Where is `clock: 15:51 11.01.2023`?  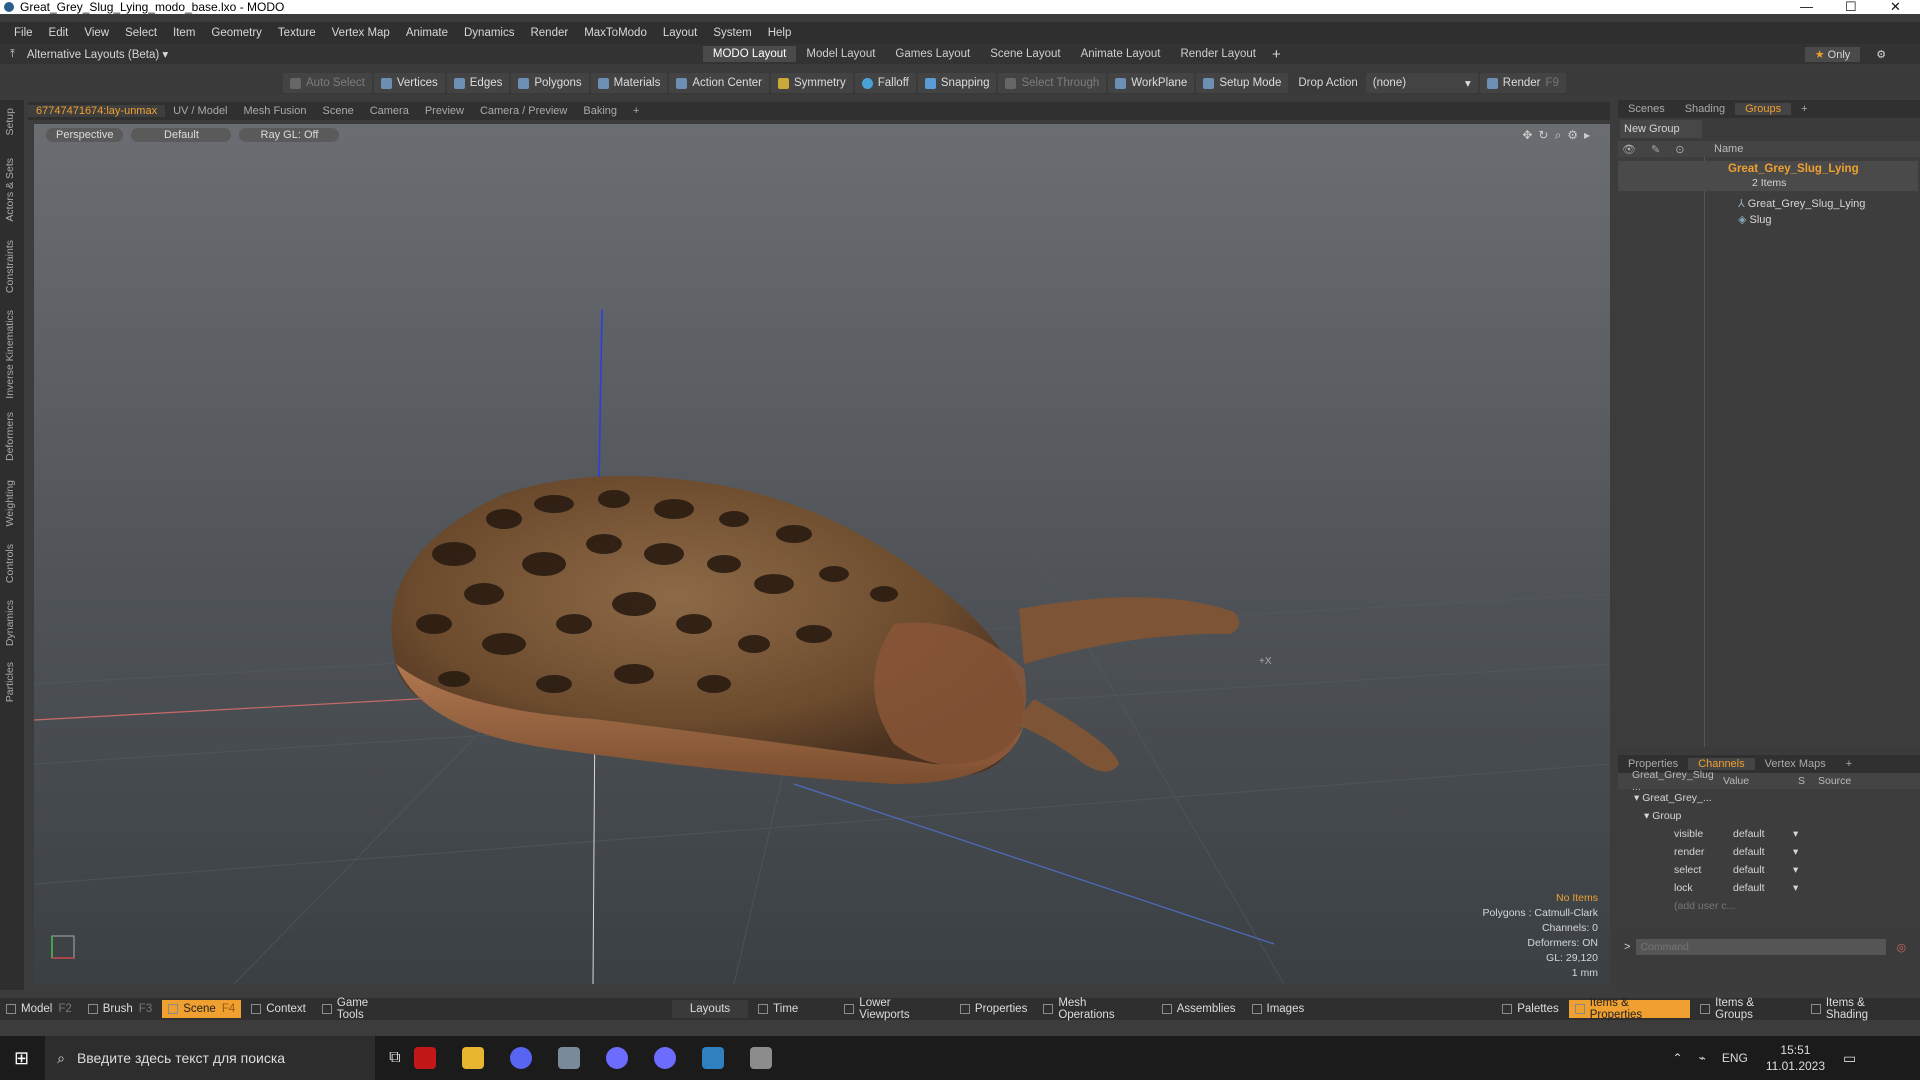 clock: 15:51 11.01.2023 is located at coordinates (1795, 1058).